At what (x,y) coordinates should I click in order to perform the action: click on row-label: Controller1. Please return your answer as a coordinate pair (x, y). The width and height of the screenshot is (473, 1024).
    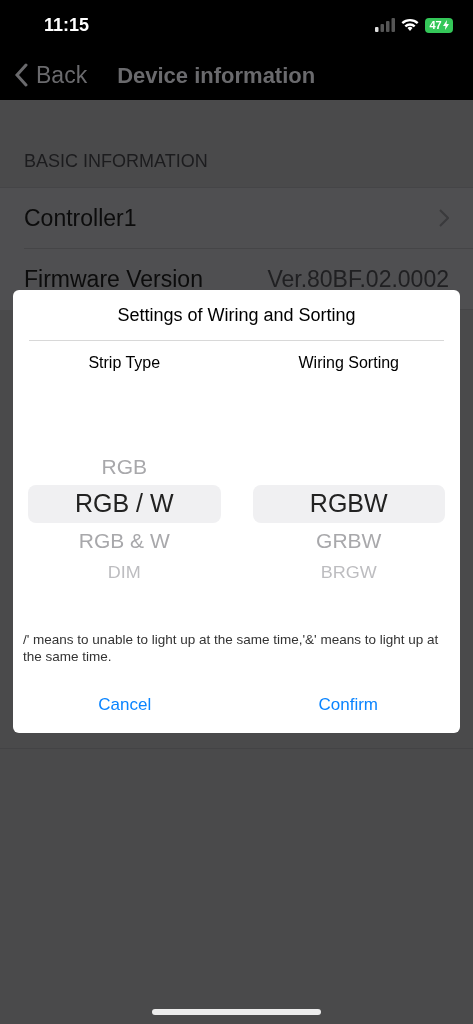
    Looking at the image, I should click on (80, 218).